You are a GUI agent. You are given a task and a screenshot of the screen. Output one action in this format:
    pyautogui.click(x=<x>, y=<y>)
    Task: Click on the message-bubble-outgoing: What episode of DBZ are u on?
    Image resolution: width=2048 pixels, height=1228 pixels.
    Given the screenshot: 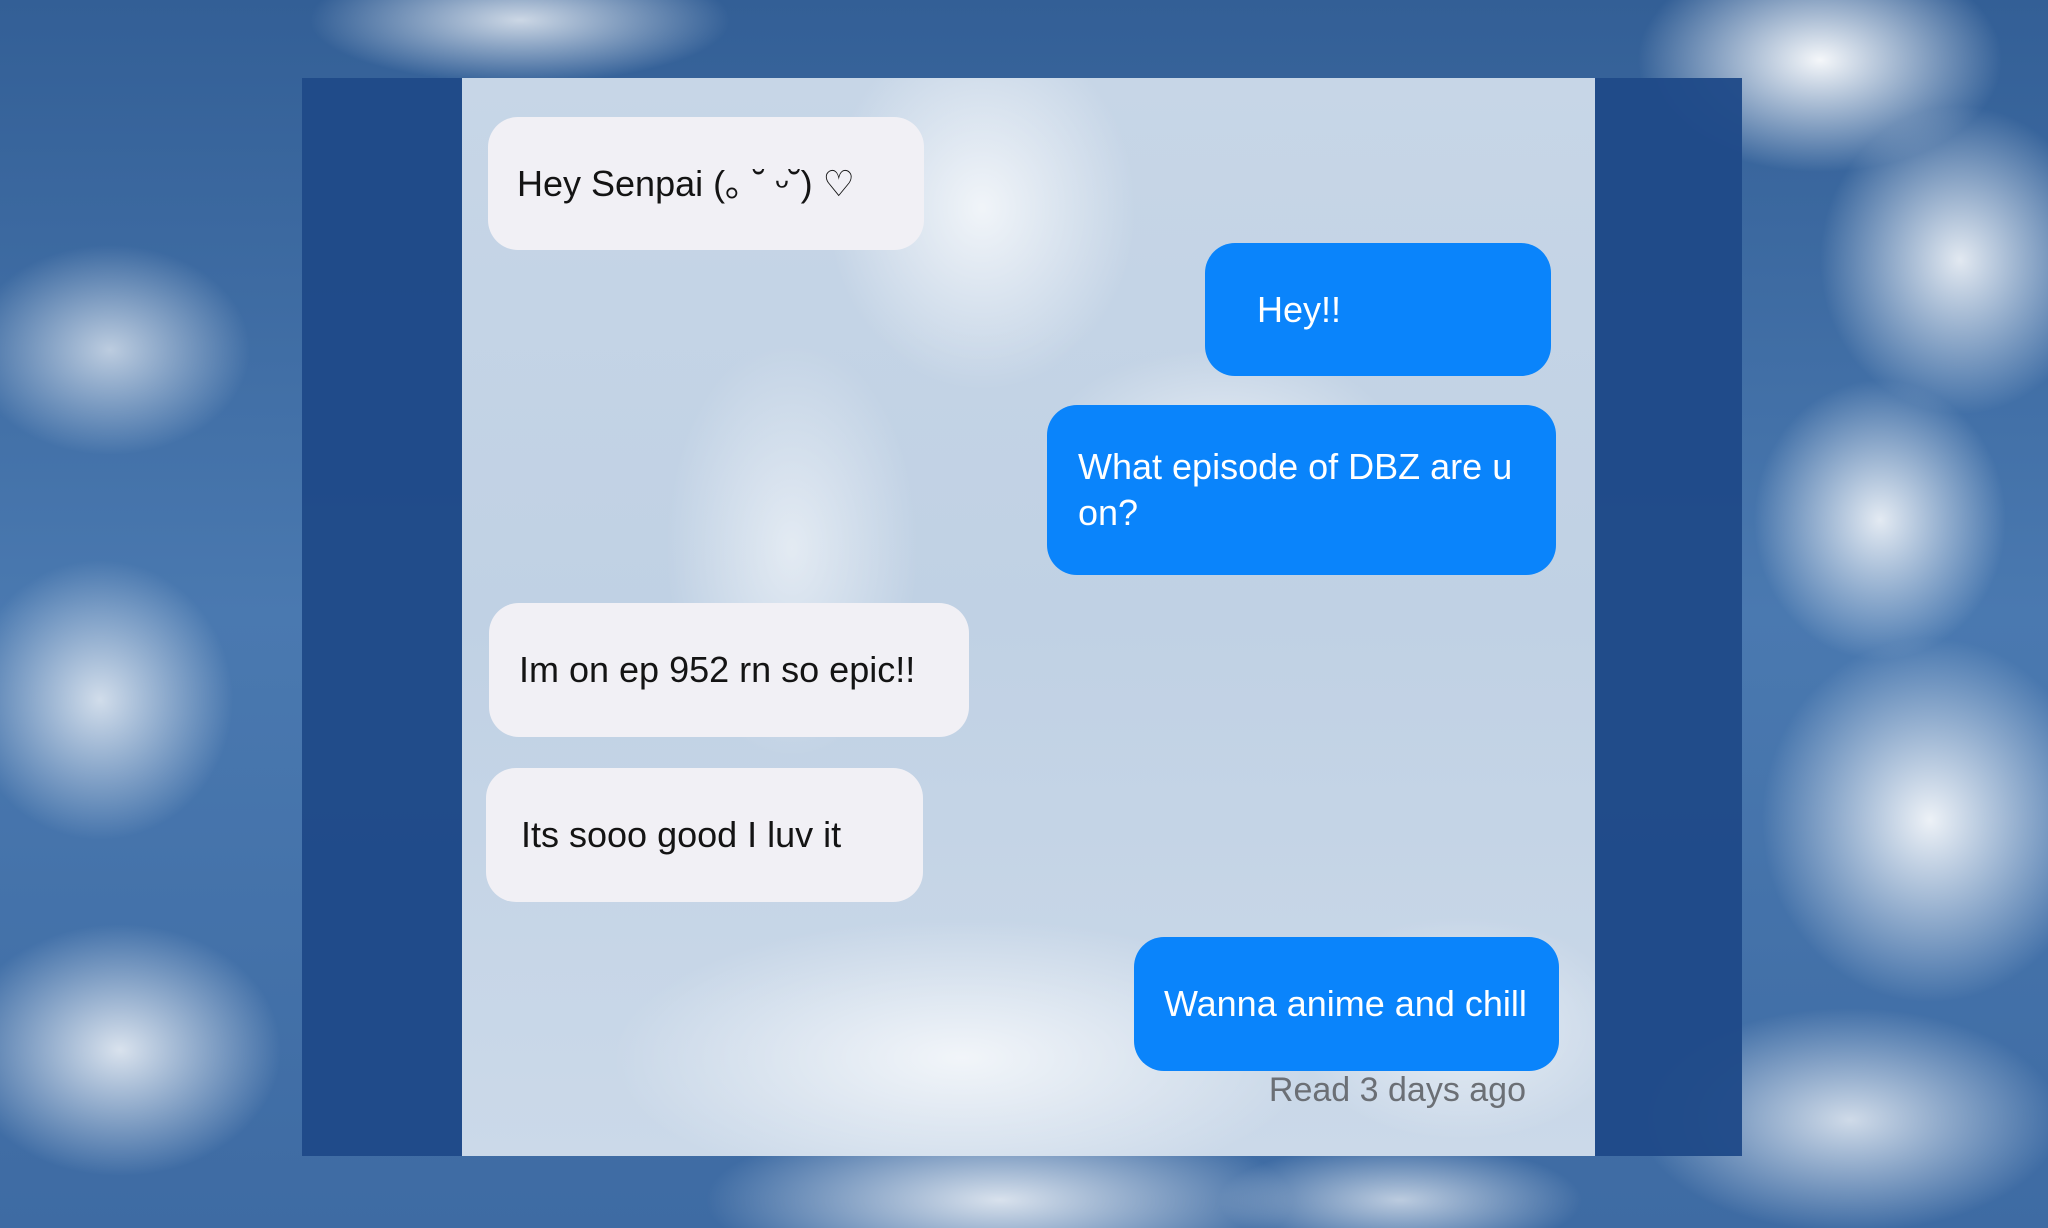 What is the action you would take?
    pyautogui.click(x=1301, y=490)
    